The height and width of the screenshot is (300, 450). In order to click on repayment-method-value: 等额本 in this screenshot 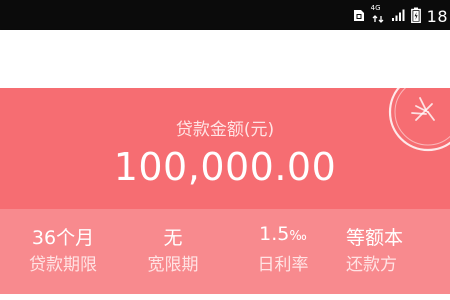, I will do `click(375, 238)`.